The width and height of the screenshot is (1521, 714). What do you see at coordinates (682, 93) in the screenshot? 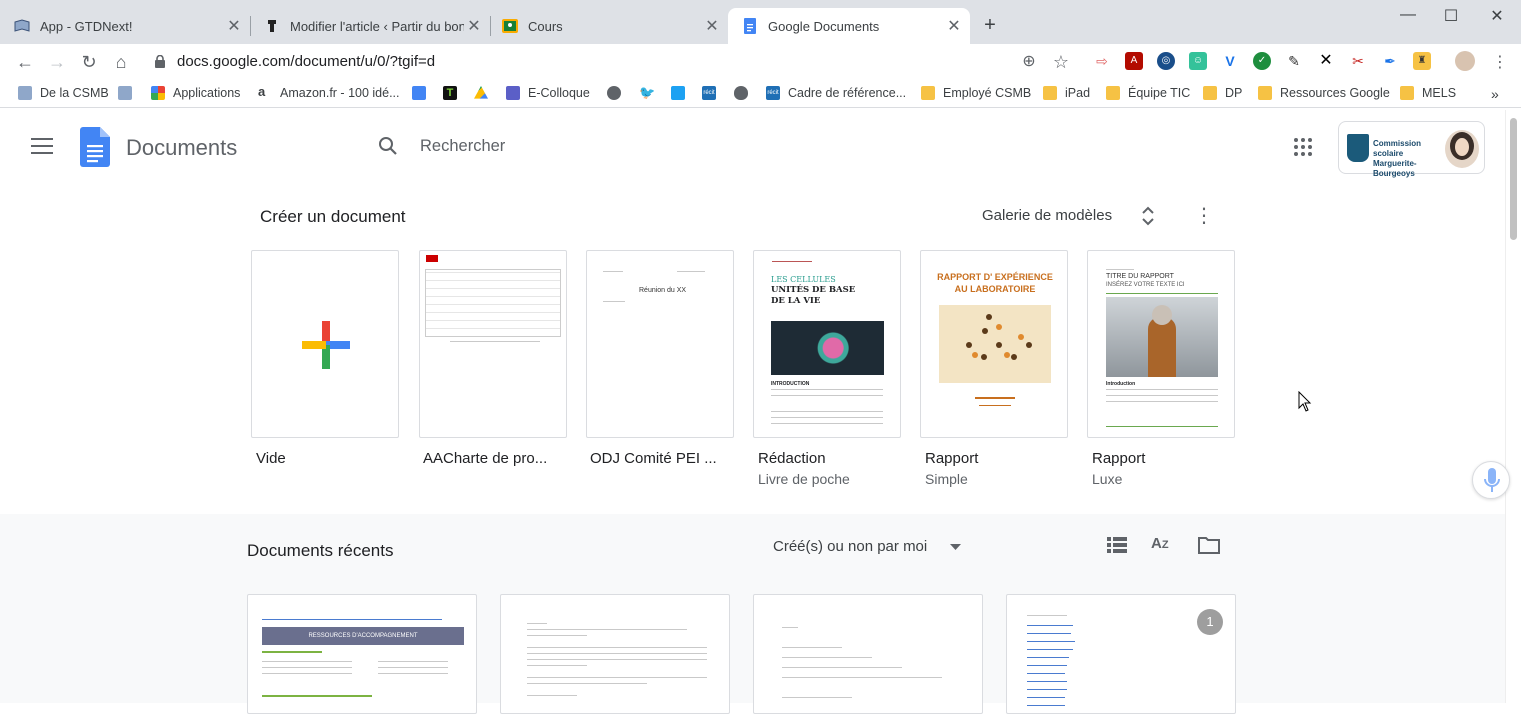
I see `bookmark-chat` at bounding box center [682, 93].